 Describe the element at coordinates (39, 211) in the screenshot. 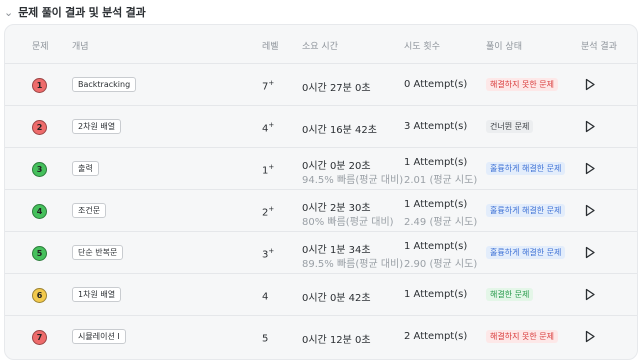

I see `problem-number-badge: 4` at that location.